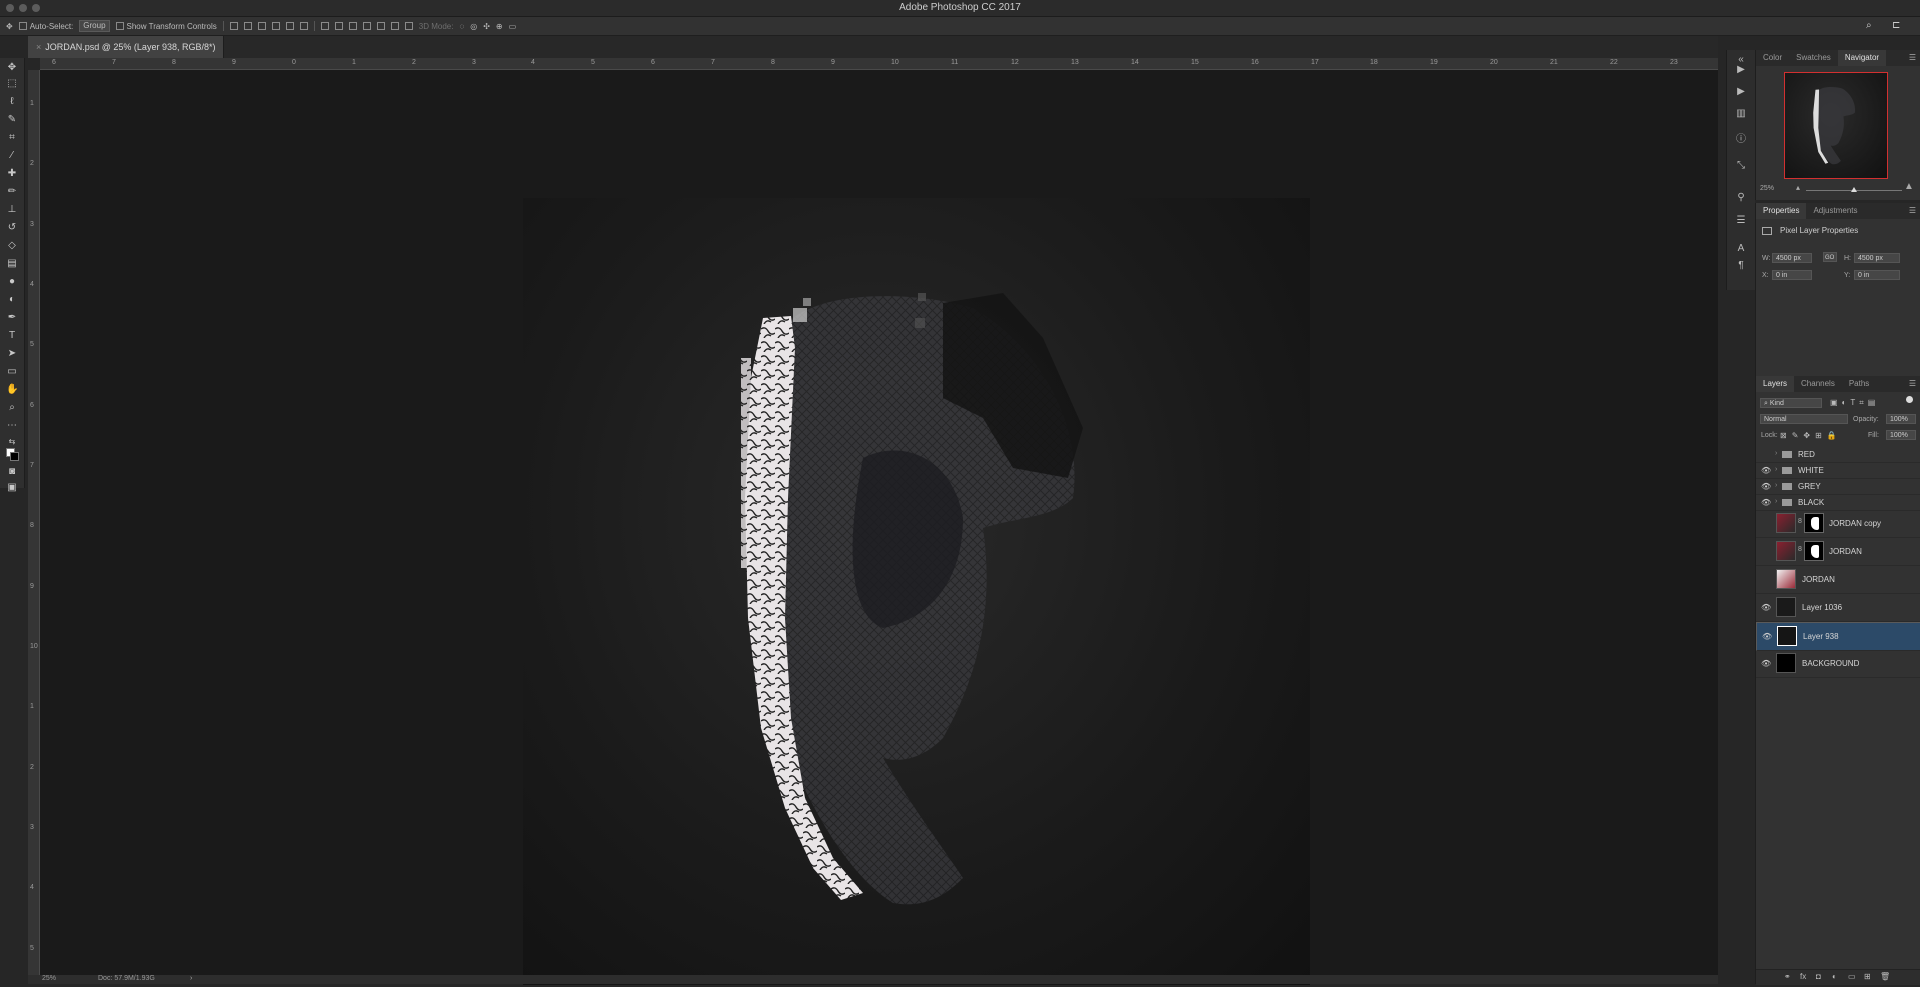 The height and width of the screenshot is (987, 1920). Describe the element at coordinates (12, 372) in the screenshot. I see `shape-icon: ▭` at that location.